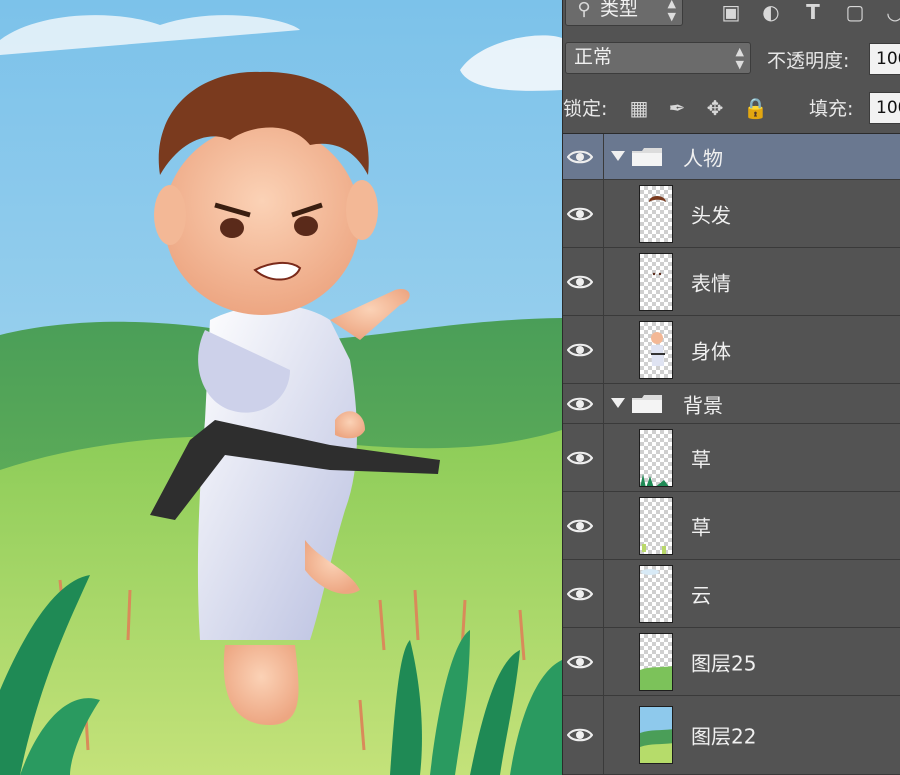  I want to click on lock-row: 锁定: ▦ ✒ ✥ 🔒 填充: 100%, so click(731, 108).